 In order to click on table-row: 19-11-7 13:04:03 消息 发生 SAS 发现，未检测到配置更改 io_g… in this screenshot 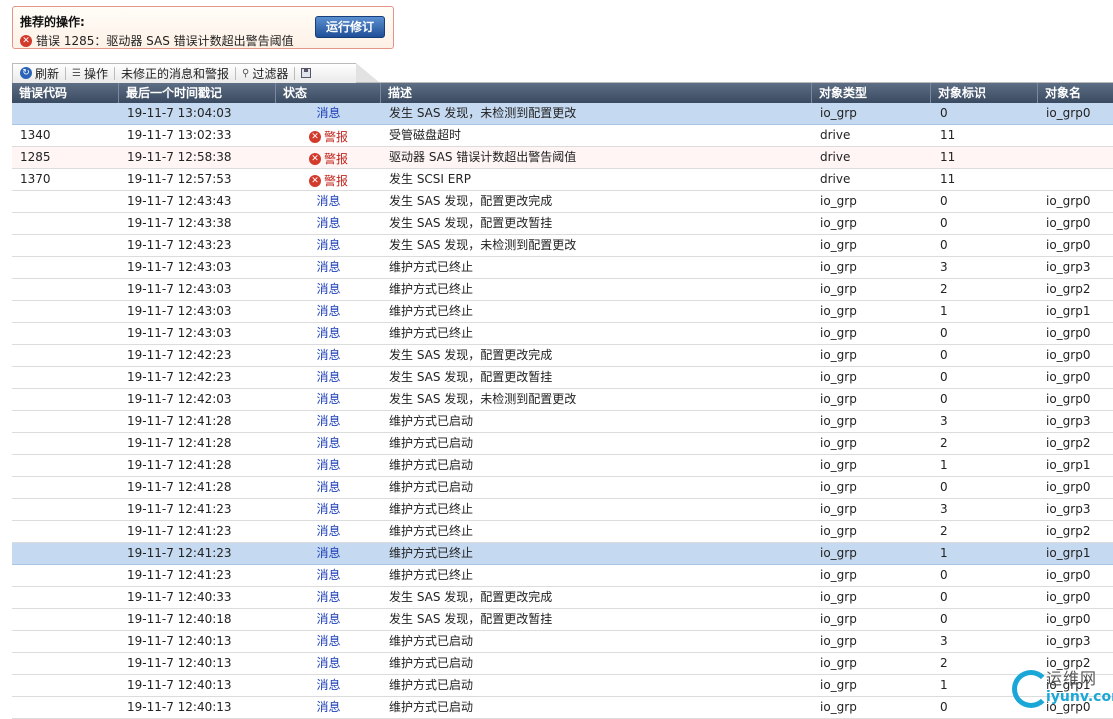, I will do `click(562, 114)`.